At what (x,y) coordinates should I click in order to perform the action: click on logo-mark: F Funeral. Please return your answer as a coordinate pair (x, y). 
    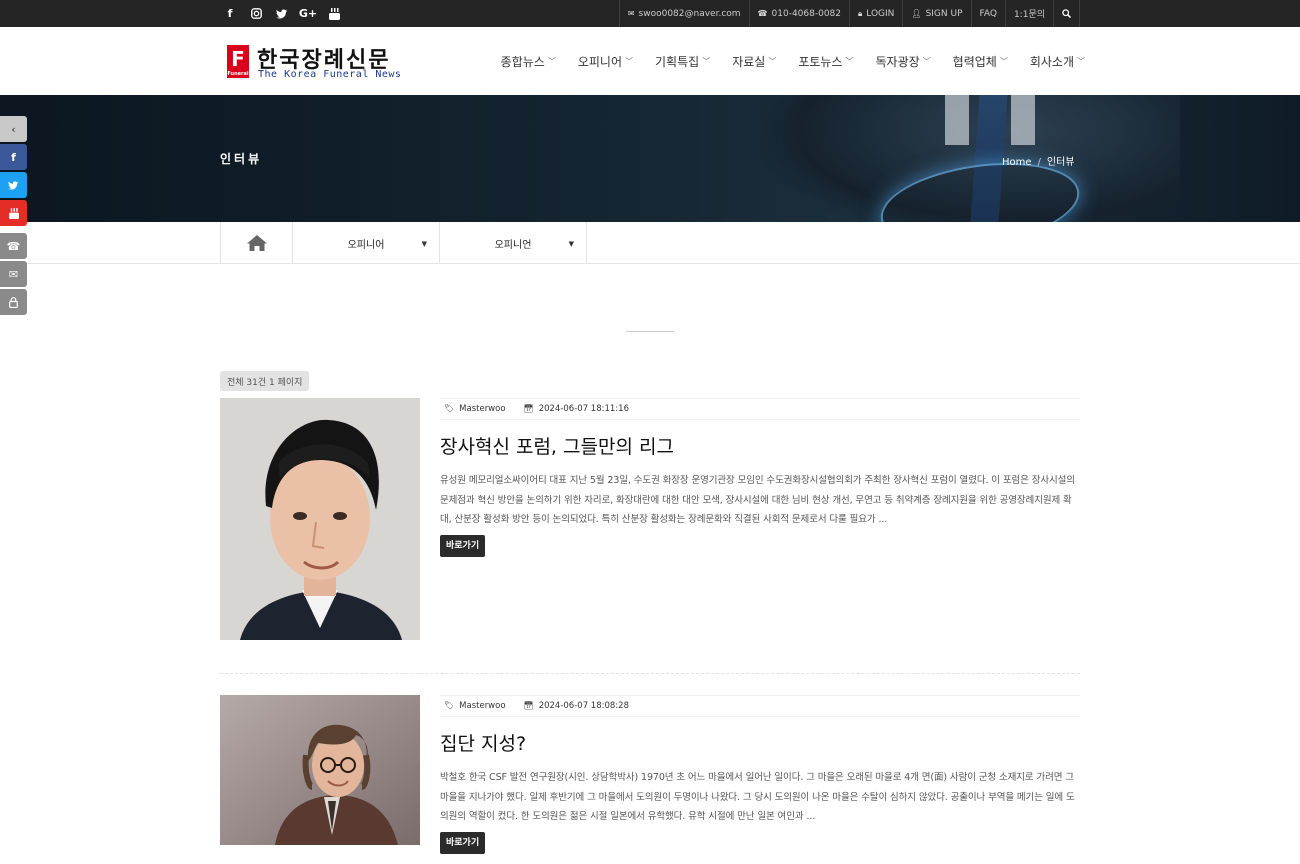
    Looking at the image, I should click on (238, 61).